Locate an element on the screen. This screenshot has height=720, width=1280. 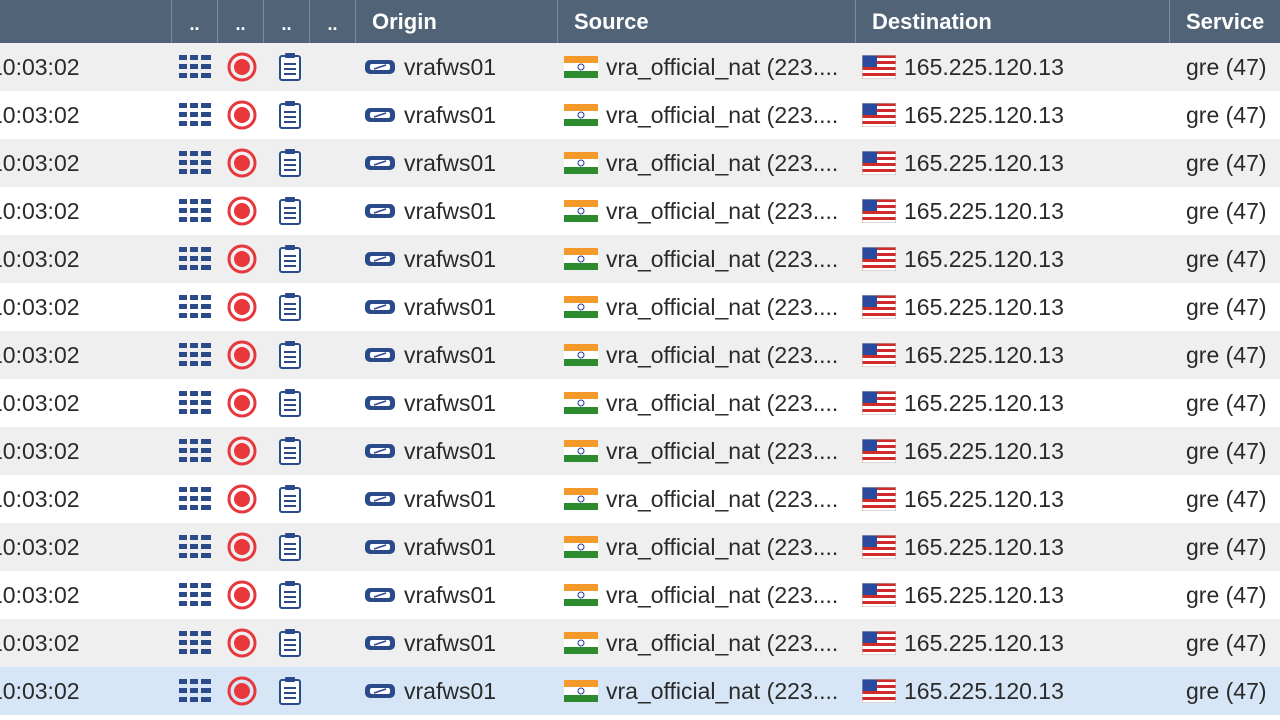
column-header-origin: Origin is located at coordinates (457, 21).